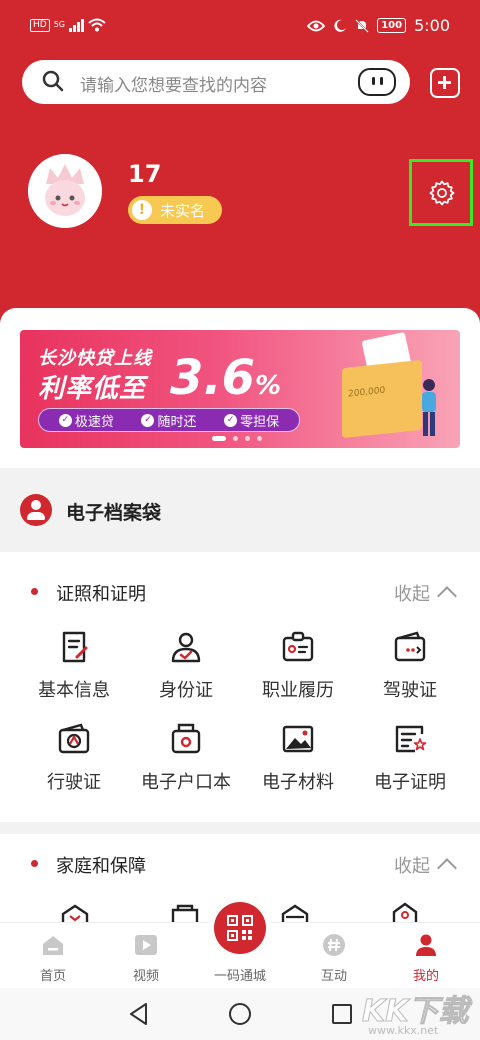 The height and width of the screenshot is (1040, 480). I want to click on watermark-url: www.kkx.net, so click(403, 1030).